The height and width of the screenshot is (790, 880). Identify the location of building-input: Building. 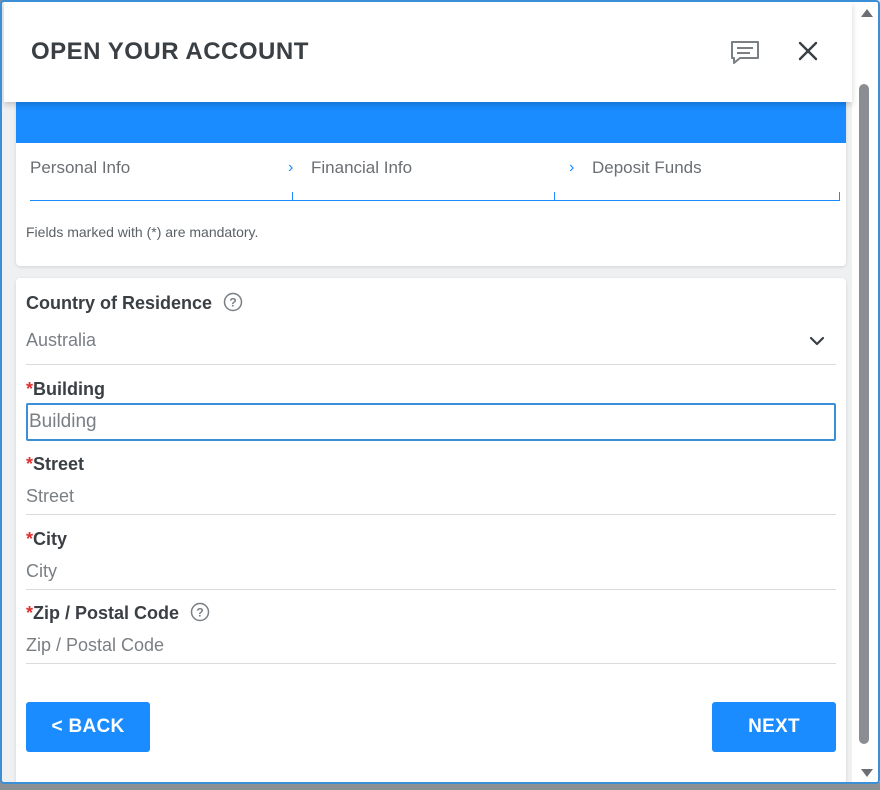
(431, 422).